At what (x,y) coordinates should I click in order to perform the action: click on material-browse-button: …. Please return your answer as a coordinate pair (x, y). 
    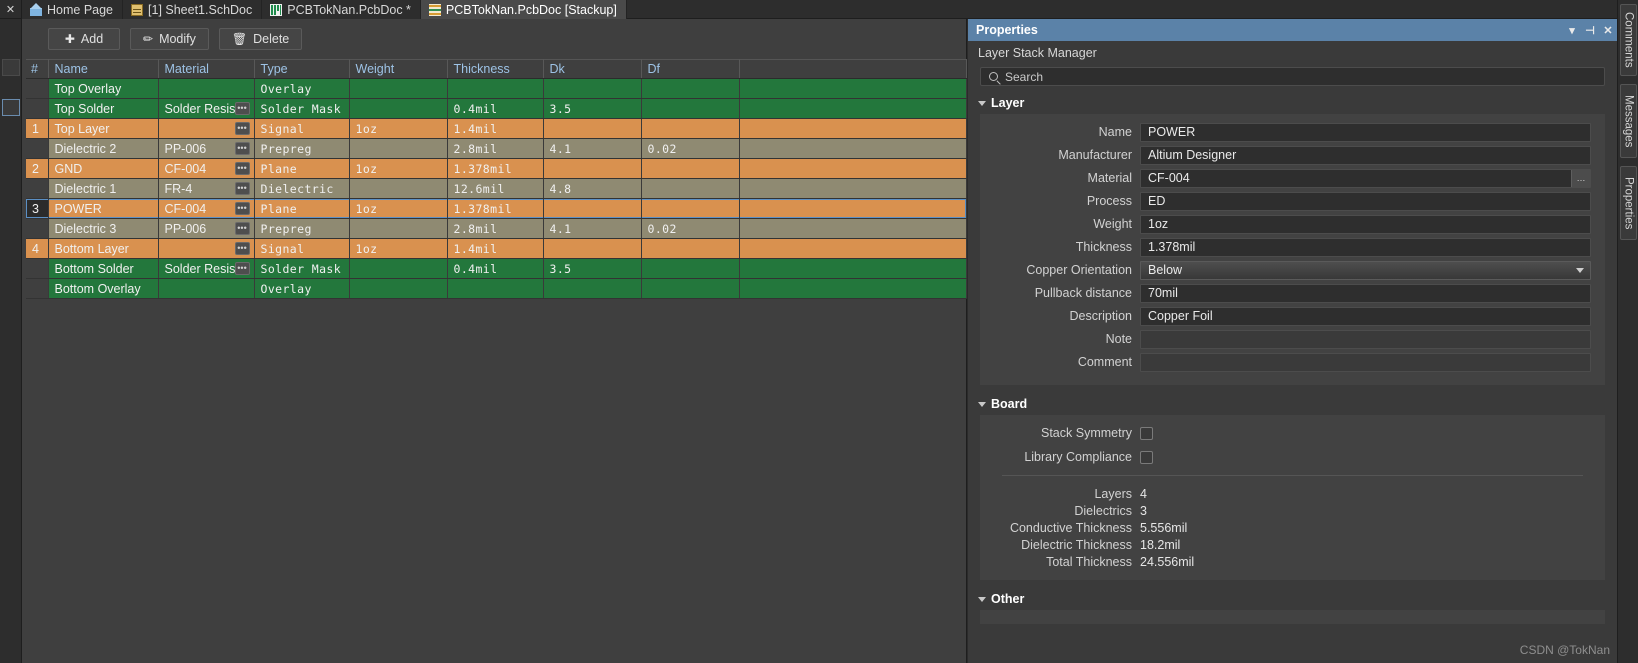
    Looking at the image, I should click on (1580, 178).